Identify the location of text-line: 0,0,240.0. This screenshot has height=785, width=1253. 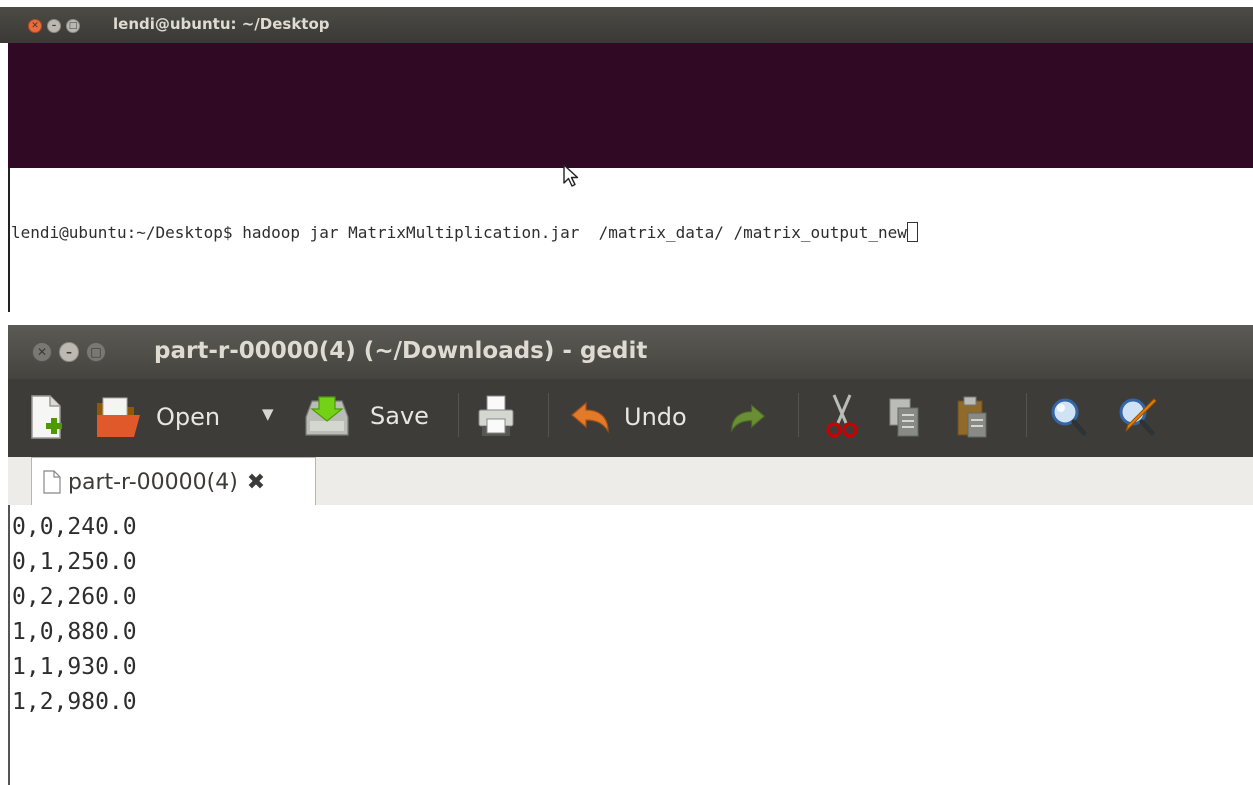
(74, 527).